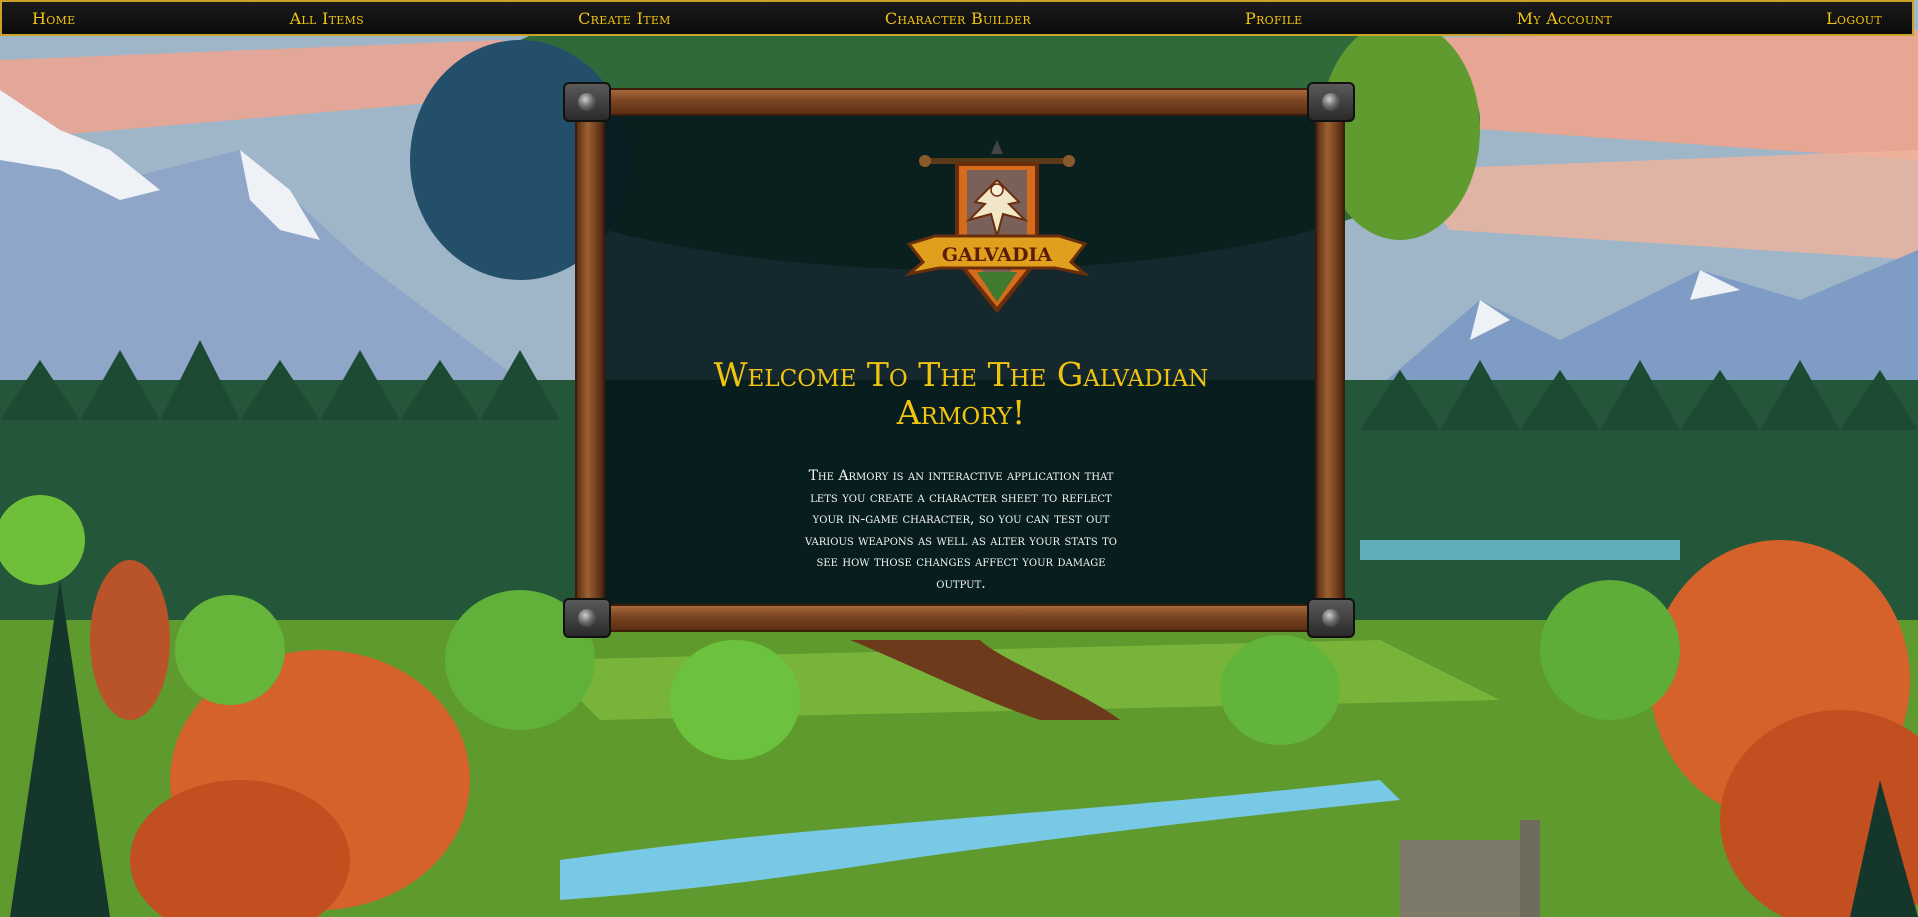 This screenshot has height=917, width=1918. I want to click on nav-character-builder-link: Character Builder, so click(958, 18).